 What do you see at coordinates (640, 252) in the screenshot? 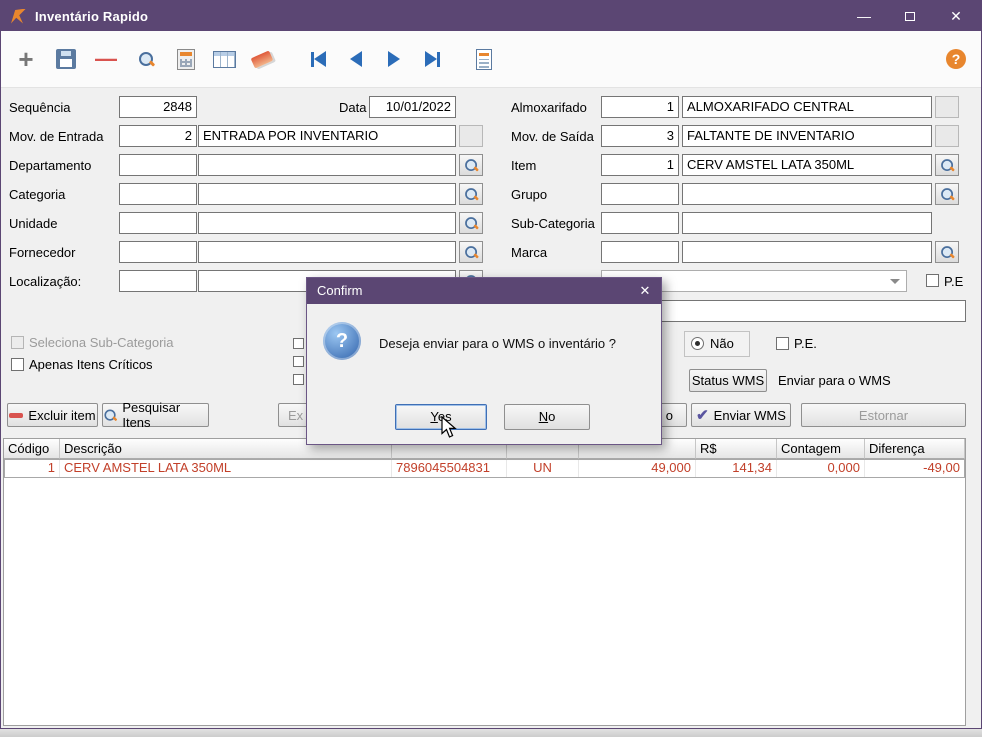
I see `marca-code-input` at bounding box center [640, 252].